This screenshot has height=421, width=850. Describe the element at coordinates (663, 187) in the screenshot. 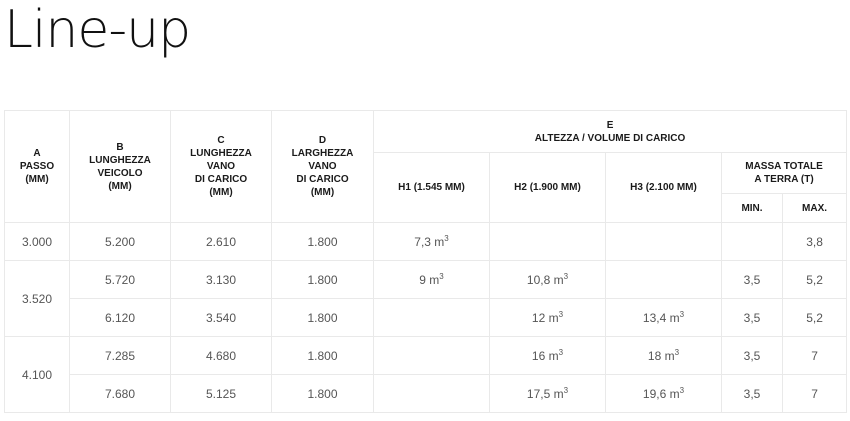

I see `header-h3: H3 (2.100 MM)` at that location.